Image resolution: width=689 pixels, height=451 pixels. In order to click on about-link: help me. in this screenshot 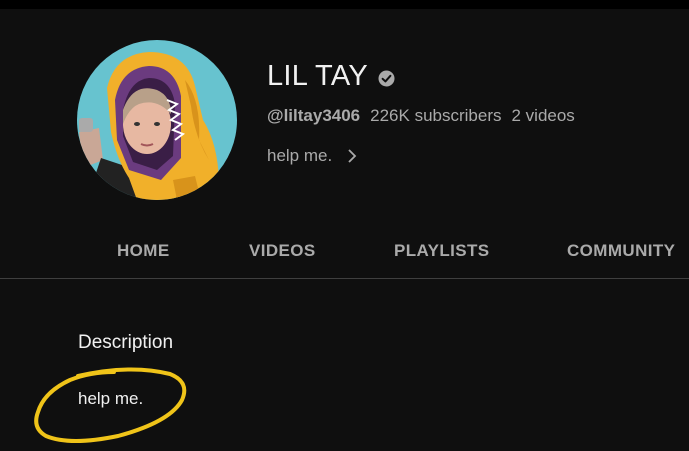, I will do `click(312, 156)`.